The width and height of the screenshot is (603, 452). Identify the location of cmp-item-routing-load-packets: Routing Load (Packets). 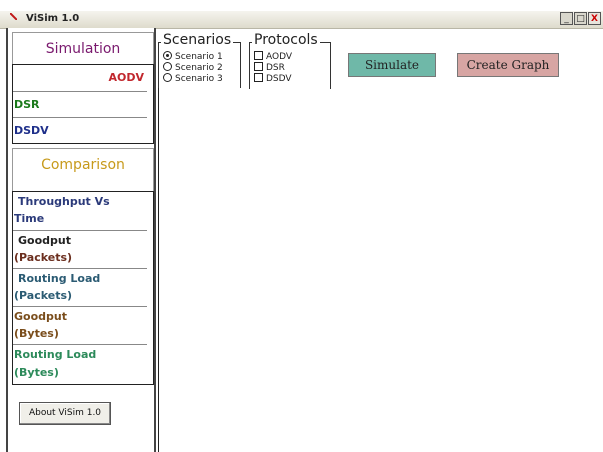
(80, 287).